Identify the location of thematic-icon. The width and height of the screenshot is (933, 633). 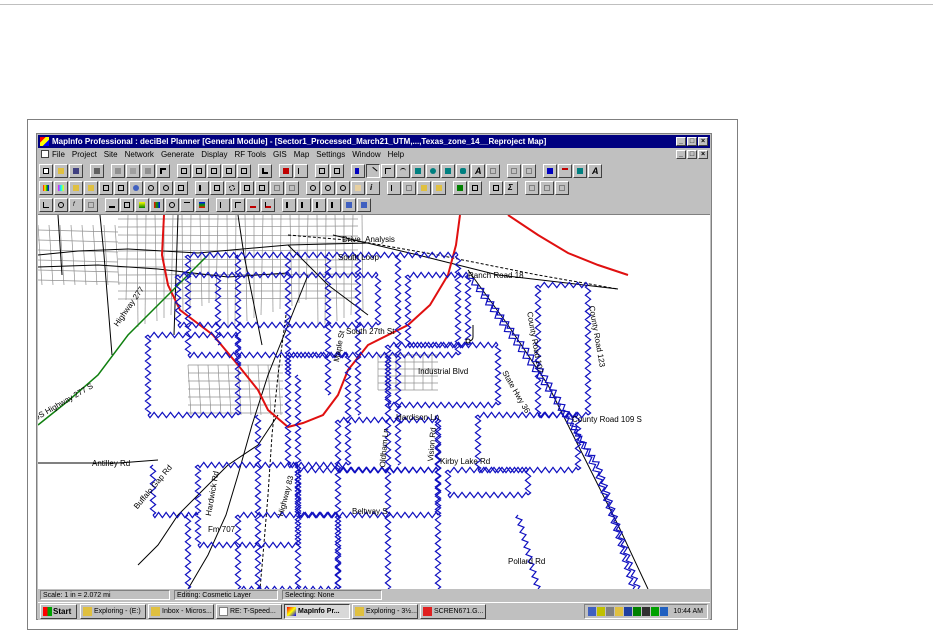
(46, 187).